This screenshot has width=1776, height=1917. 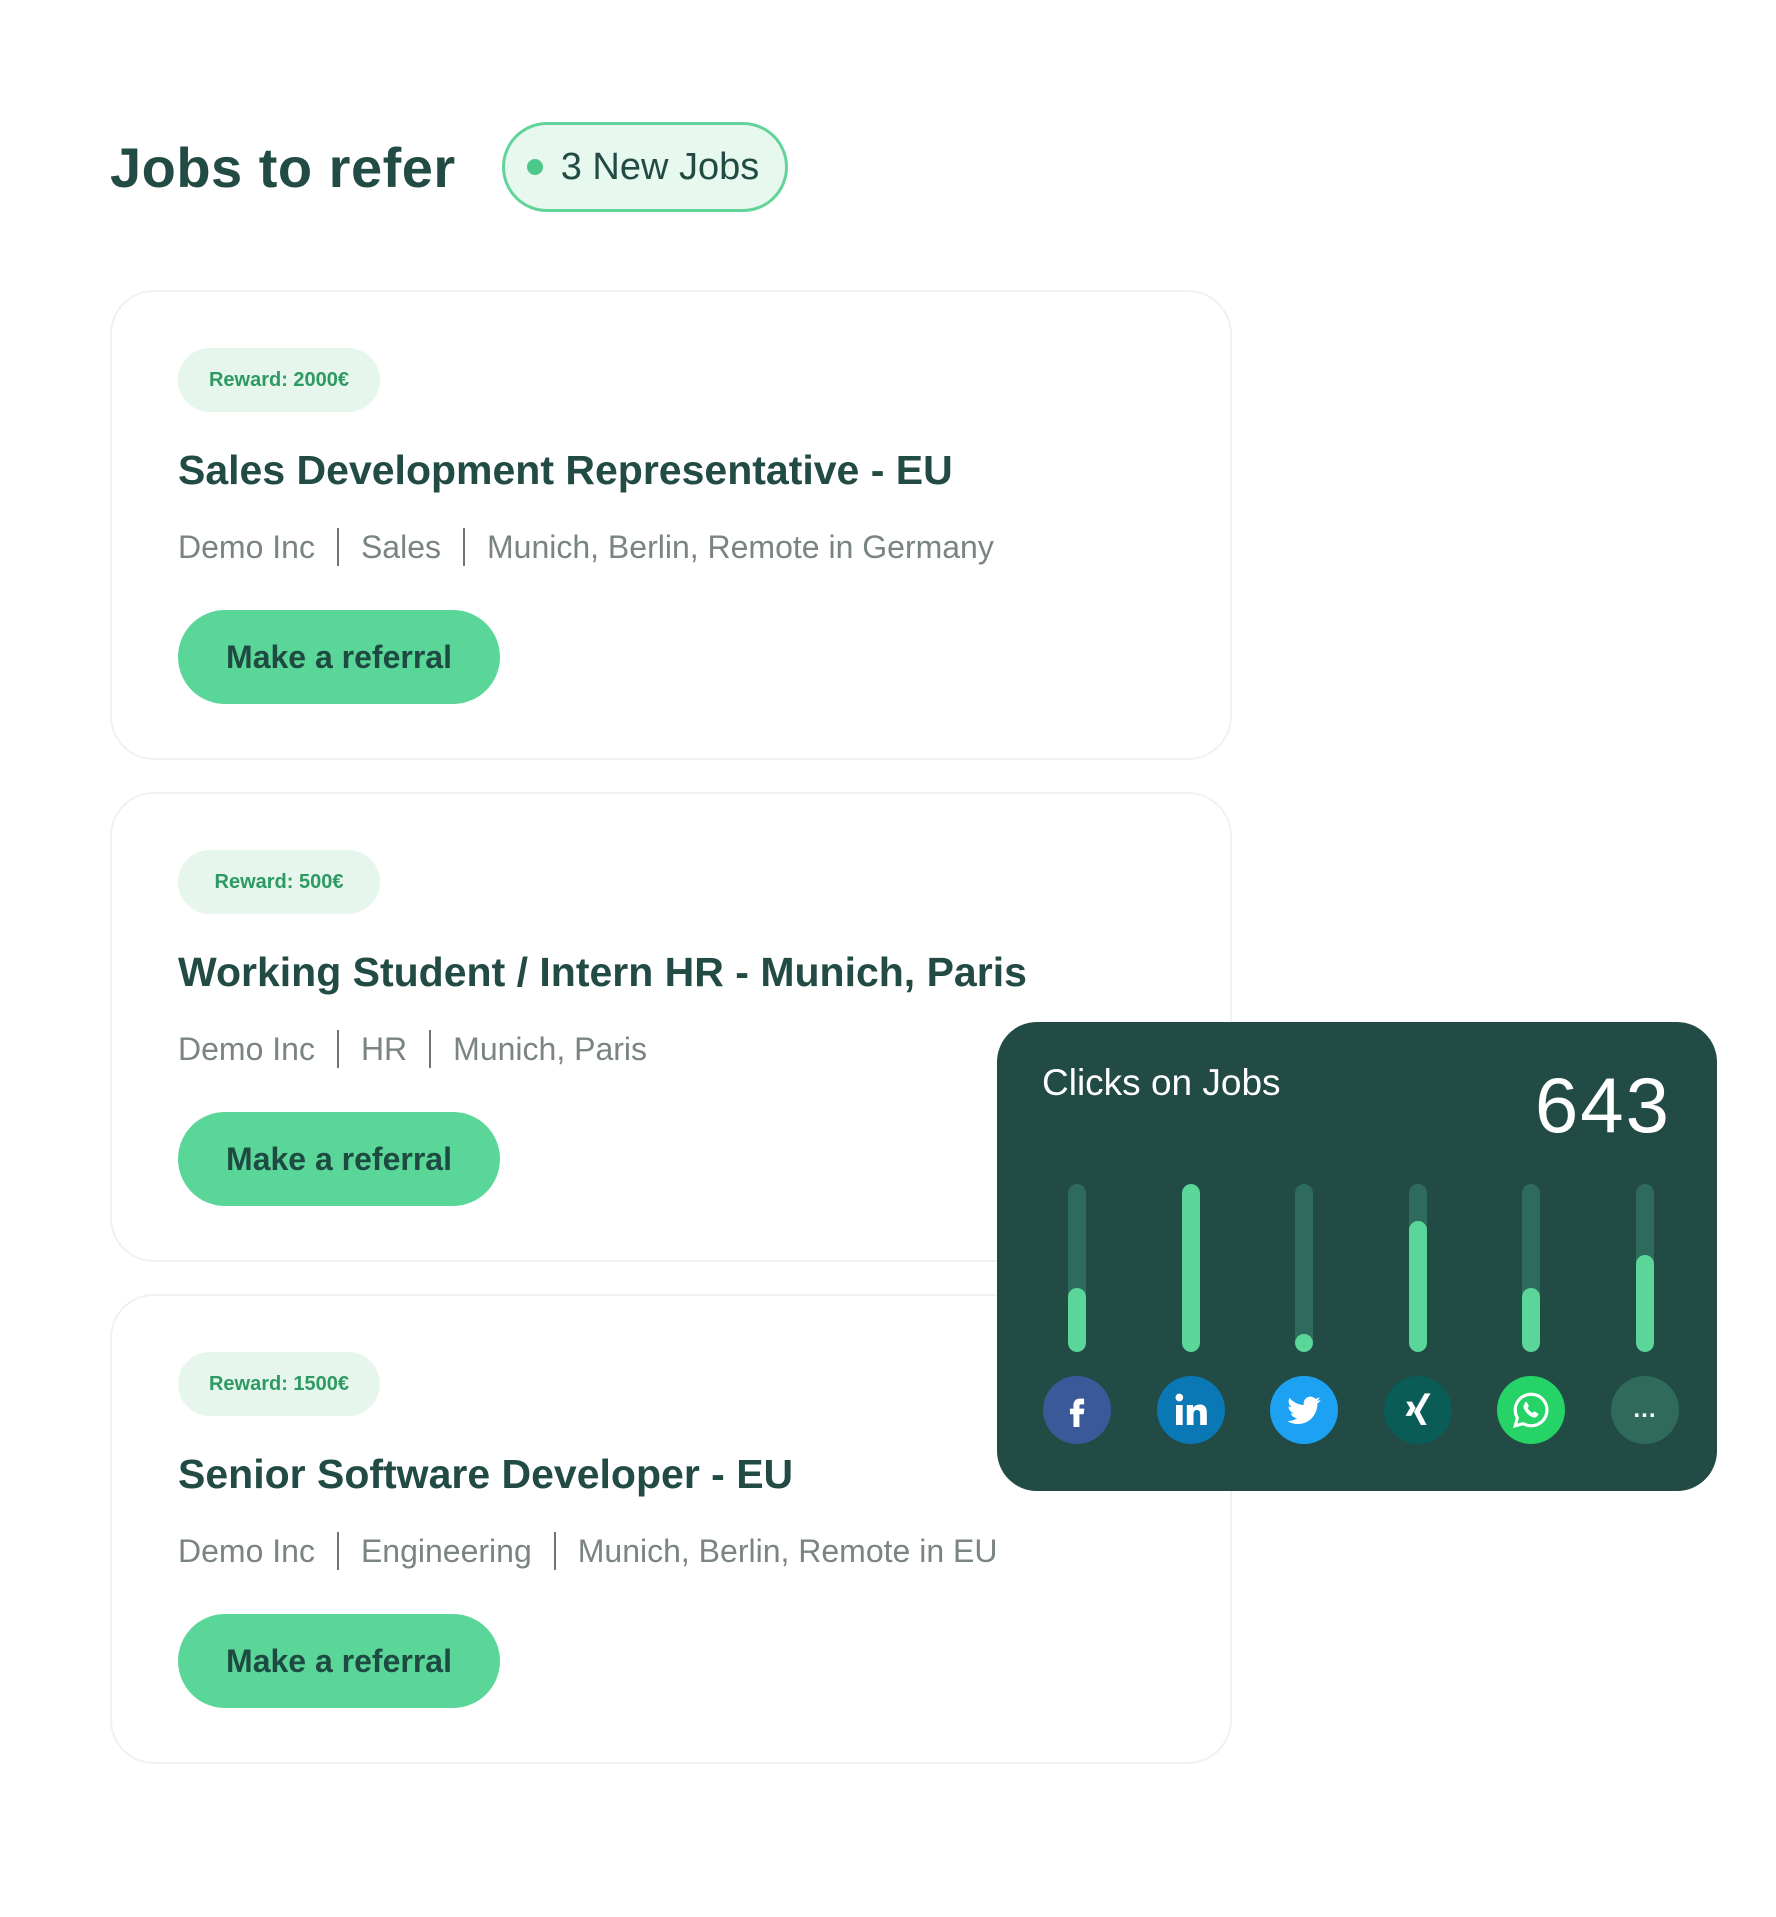 I want to click on job-department: Sales, so click(x=400, y=546).